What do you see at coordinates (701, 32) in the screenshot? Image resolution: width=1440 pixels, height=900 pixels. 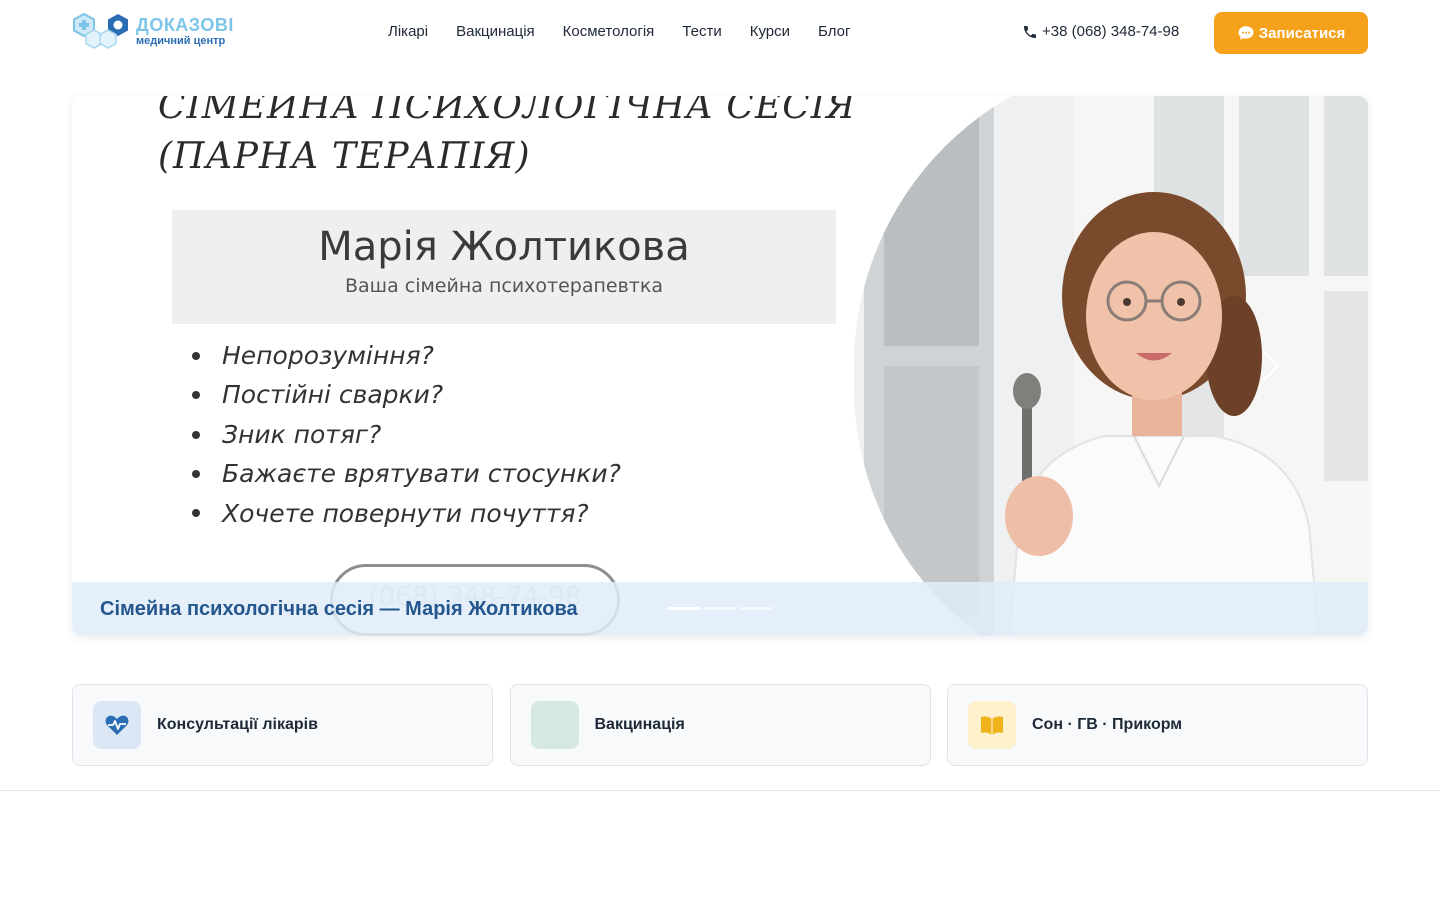 I see `nav-item-tests: Тести` at bounding box center [701, 32].